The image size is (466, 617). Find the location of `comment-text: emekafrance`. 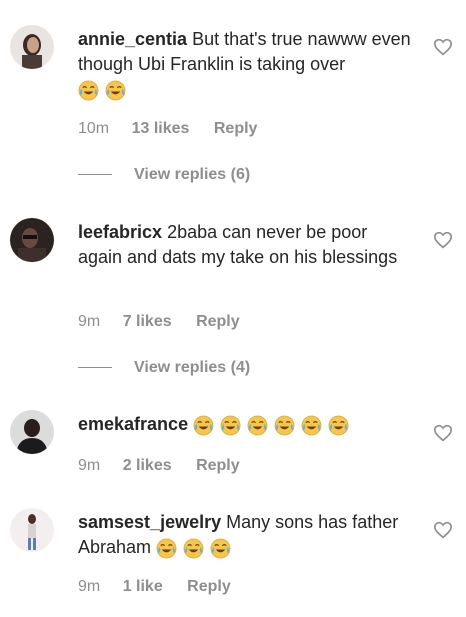

comment-text: emekafrance is located at coordinates (245, 426).